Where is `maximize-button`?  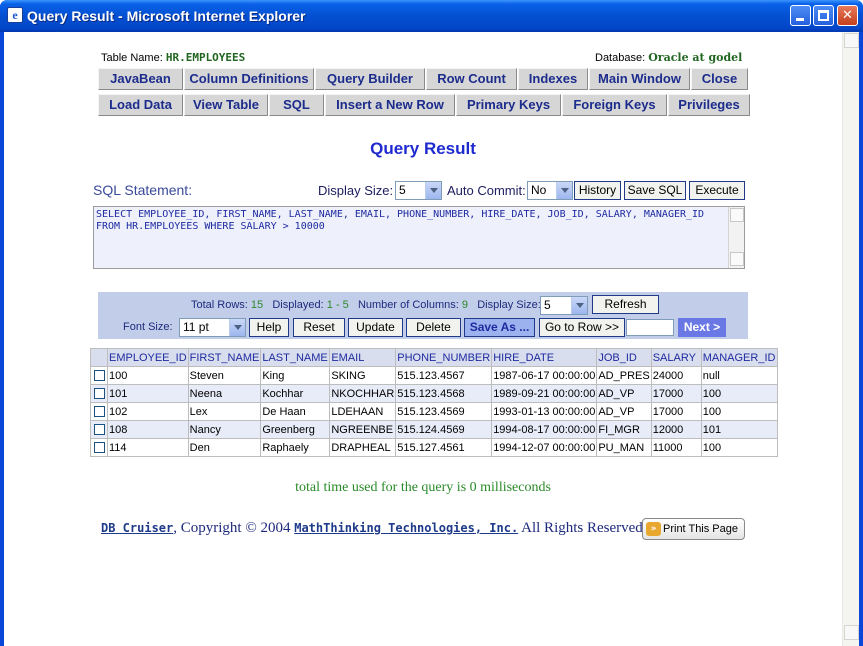 maximize-button is located at coordinates (823, 15).